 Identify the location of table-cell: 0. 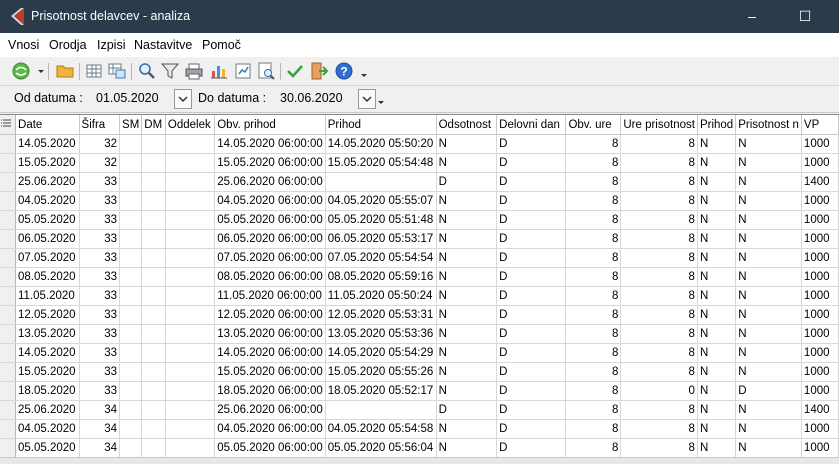
(659, 391).